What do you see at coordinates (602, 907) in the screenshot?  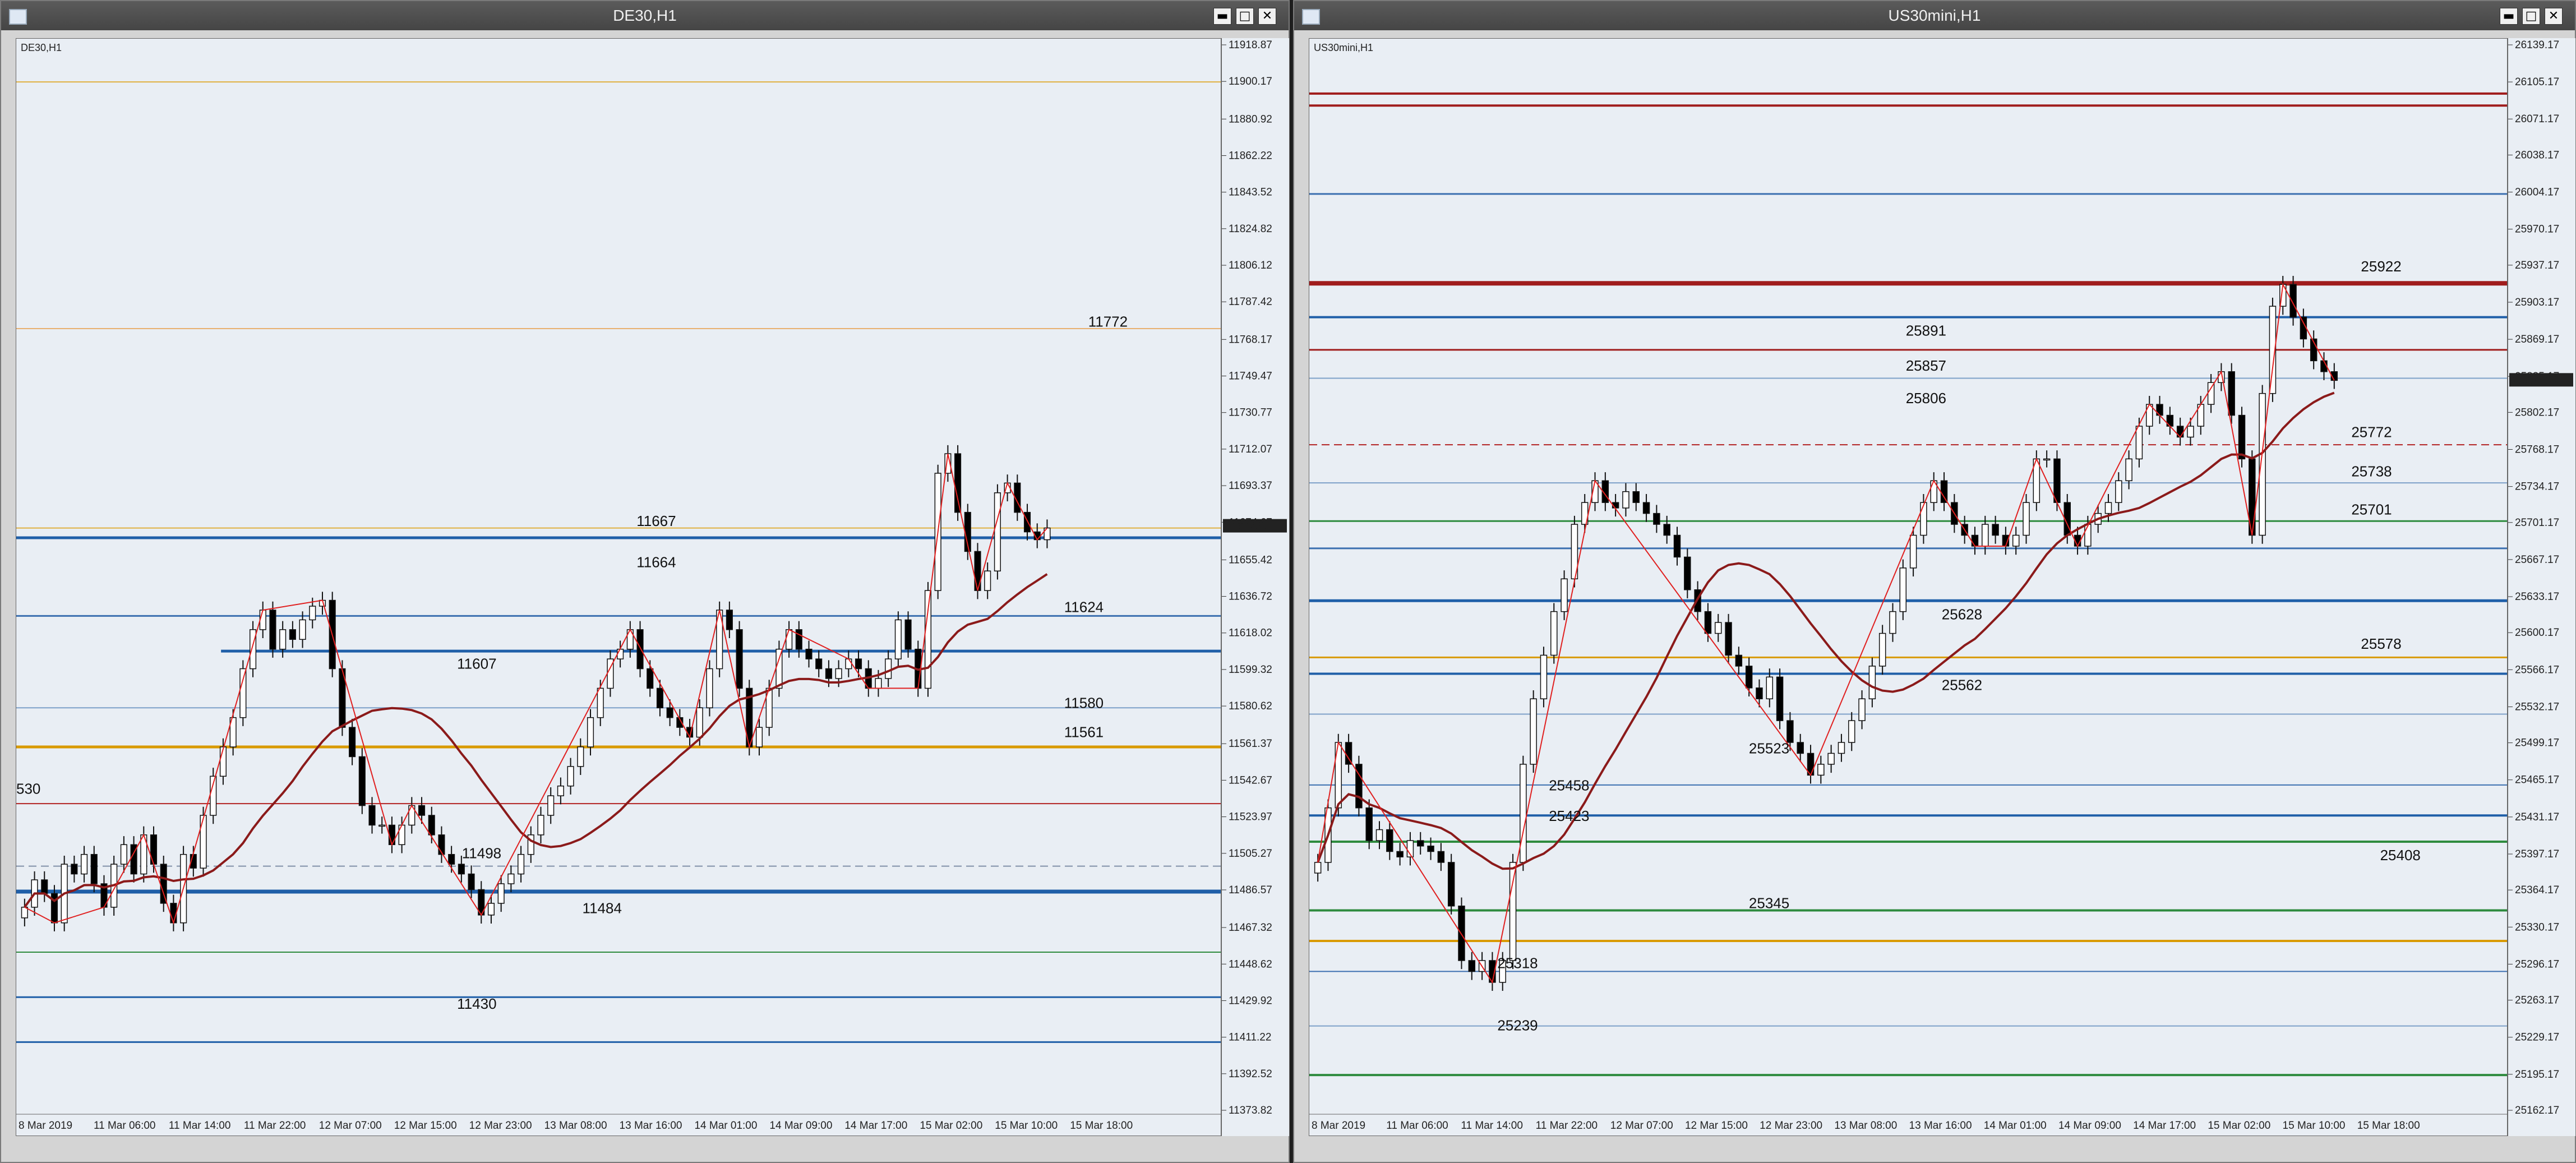 I see `level-label: 11484` at bounding box center [602, 907].